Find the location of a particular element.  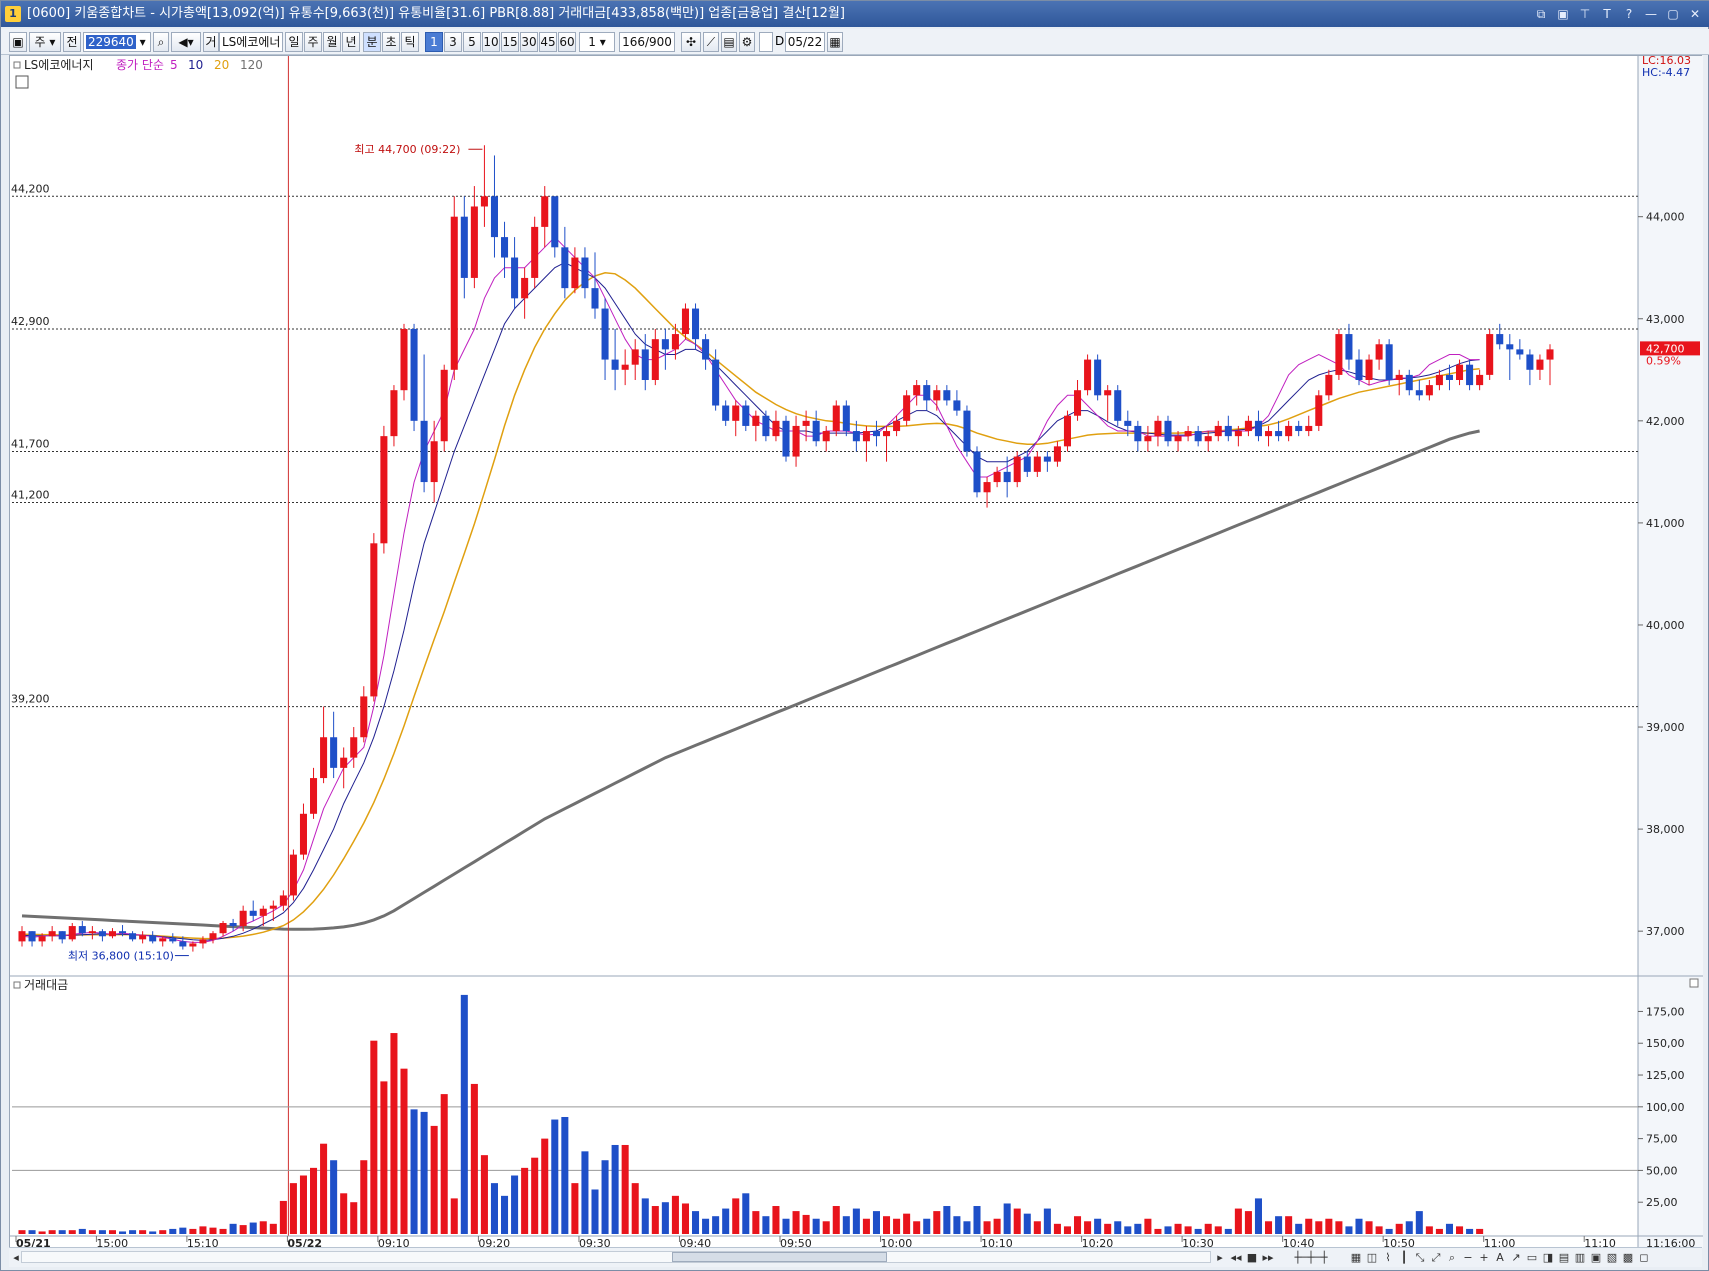

draw-icon: ⟋ is located at coordinates (711, 42).